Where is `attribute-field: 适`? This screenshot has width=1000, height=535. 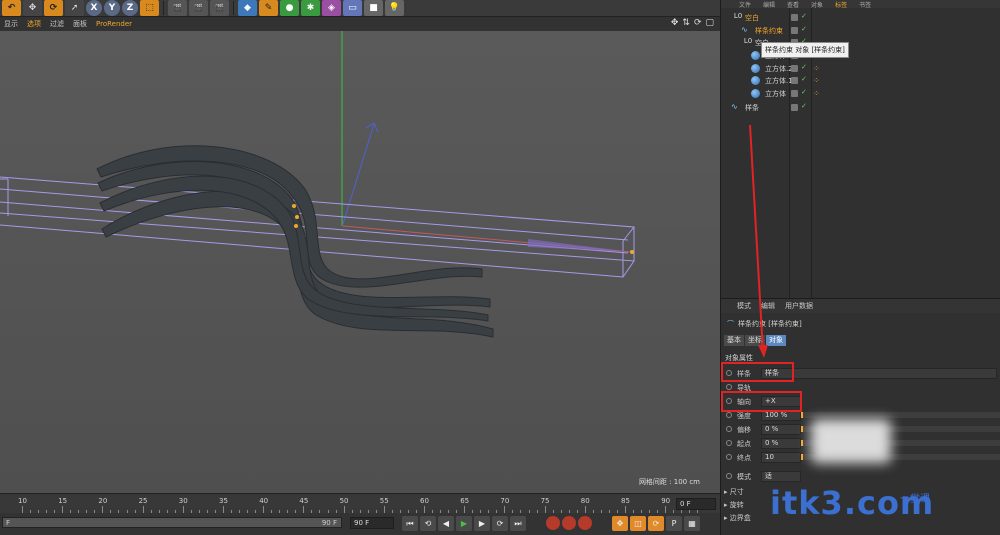
attribute-field: 适 is located at coordinates (781, 476).